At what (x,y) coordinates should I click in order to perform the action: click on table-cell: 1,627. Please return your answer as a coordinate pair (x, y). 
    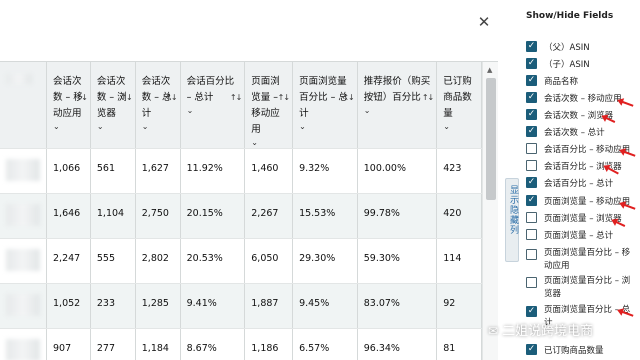
    Looking at the image, I should click on (158, 171).